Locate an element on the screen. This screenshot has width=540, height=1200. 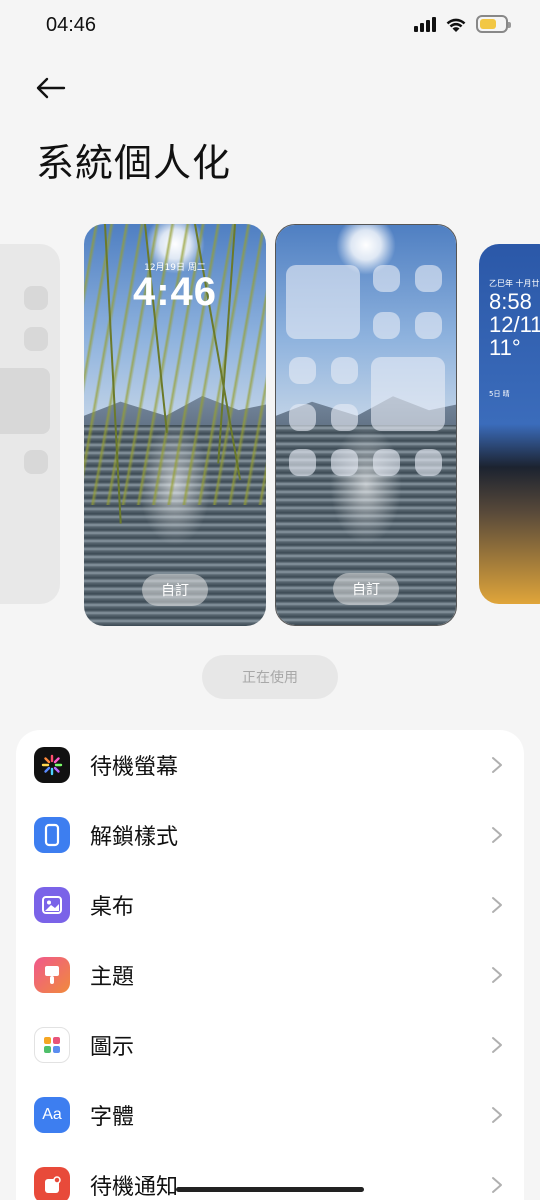
next-preview-weather: 5日 晴 is located at coordinates (499, 394).